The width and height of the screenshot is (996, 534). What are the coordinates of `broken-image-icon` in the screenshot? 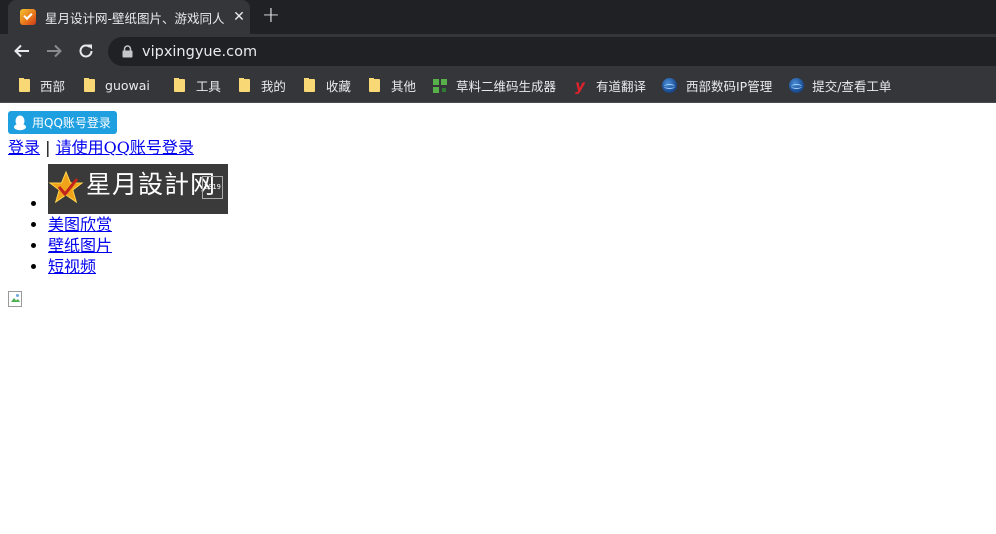 It's located at (16, 298).